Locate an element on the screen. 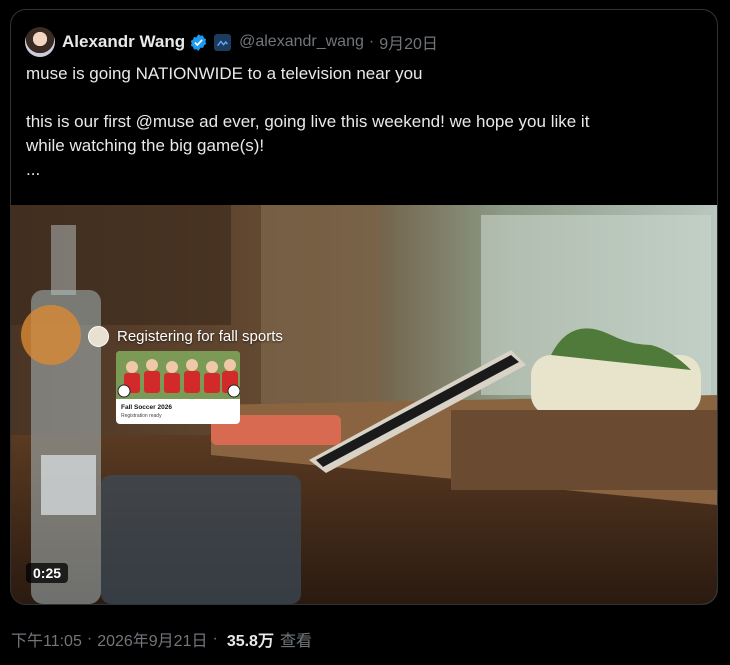  post-header: Alexandr Wang @alexandr_wang · 9月20日 is located at coordinates (231, 42).